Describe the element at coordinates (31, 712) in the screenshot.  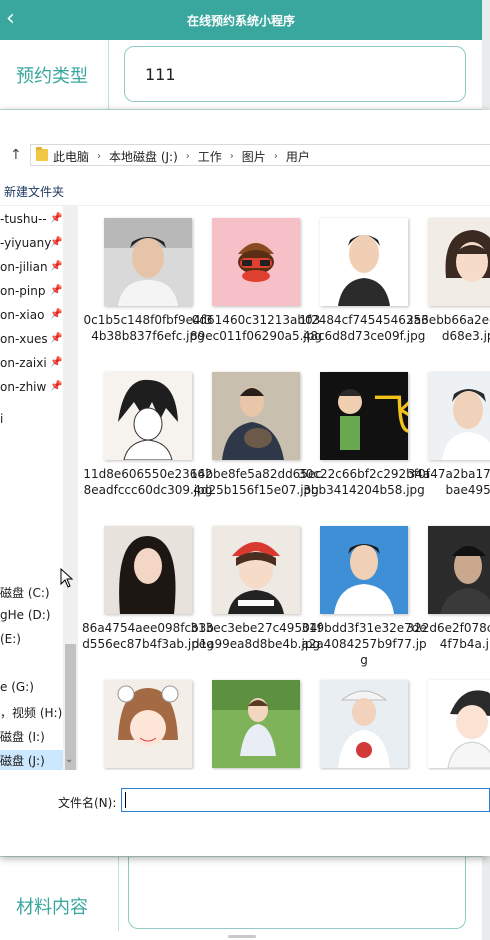
I see `nav-item-drive: ，视频 (H:)` at that location.